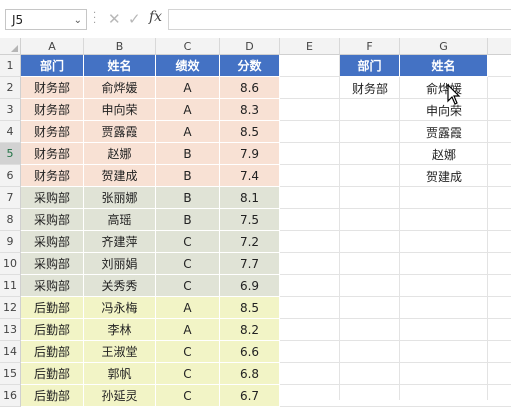 The image size is (511, 407). What do you see at coordinates (120, 88) in the screenshot?
I see `table-name-cell: 俞烨媛` at bounding box center [120, 88].